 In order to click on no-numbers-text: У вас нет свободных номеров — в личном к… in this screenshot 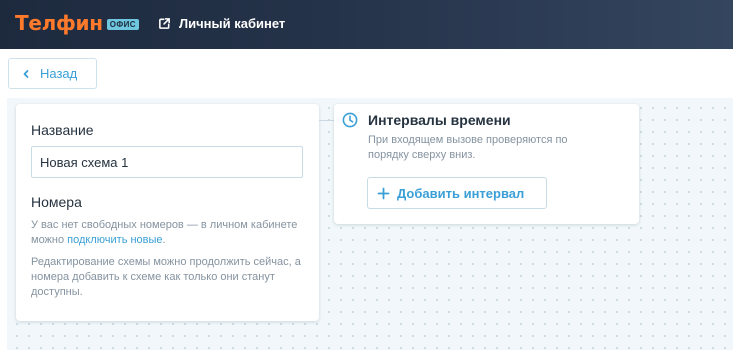, I will do `click(168, 233)`.